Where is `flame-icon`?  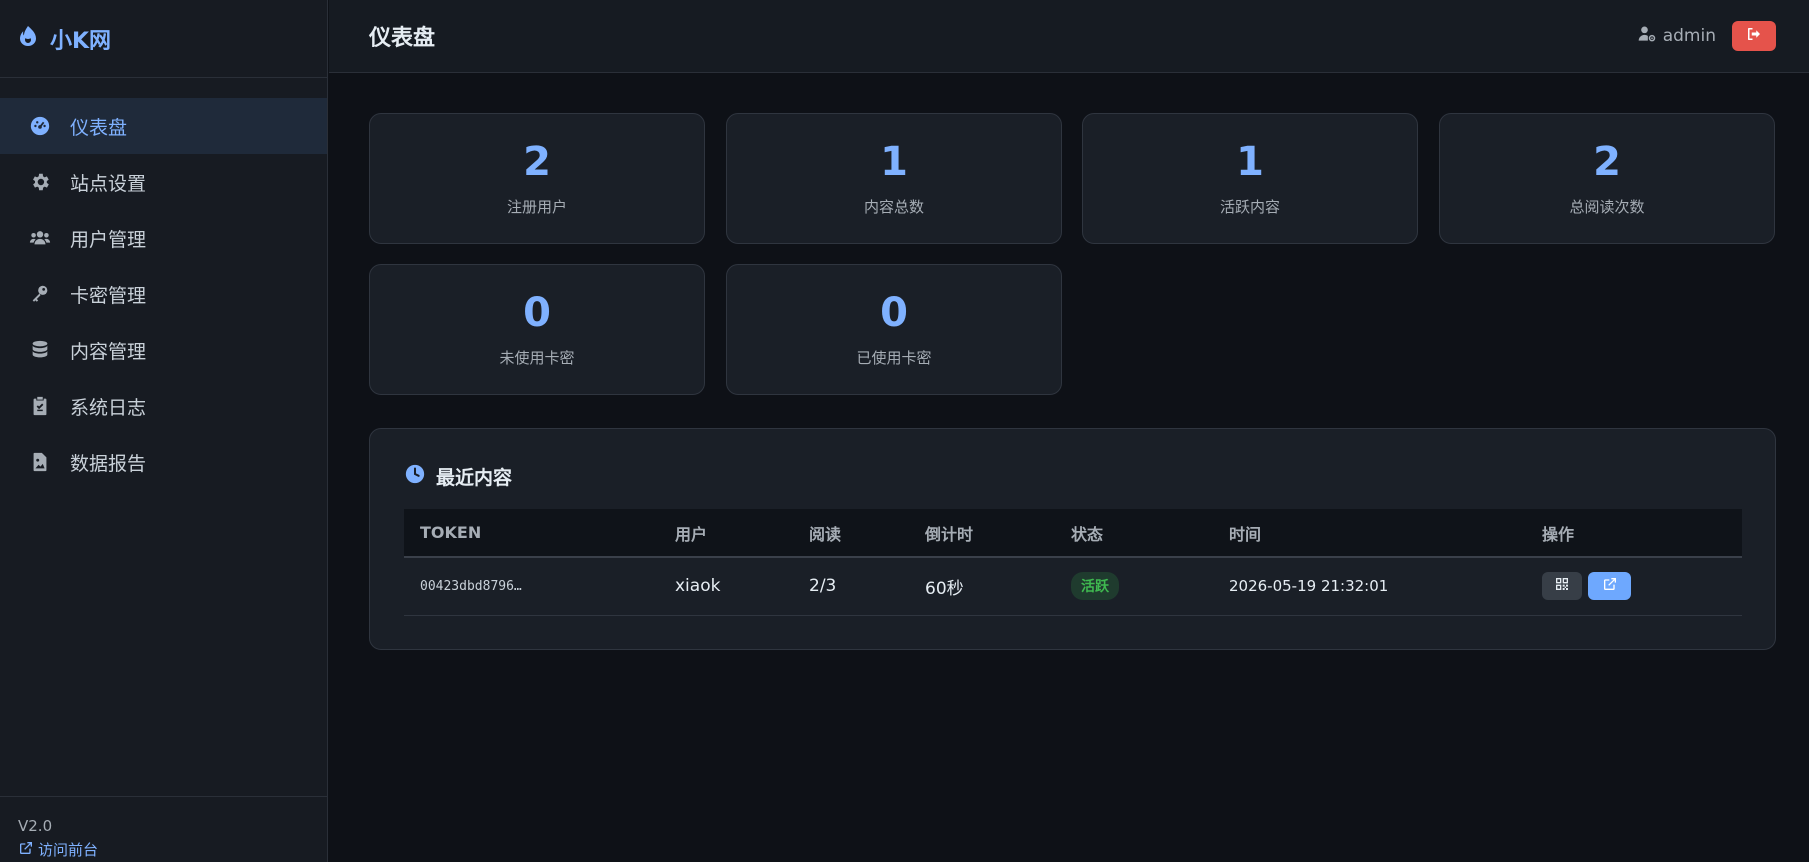 flame-icon is located at coordinates (33, 39).